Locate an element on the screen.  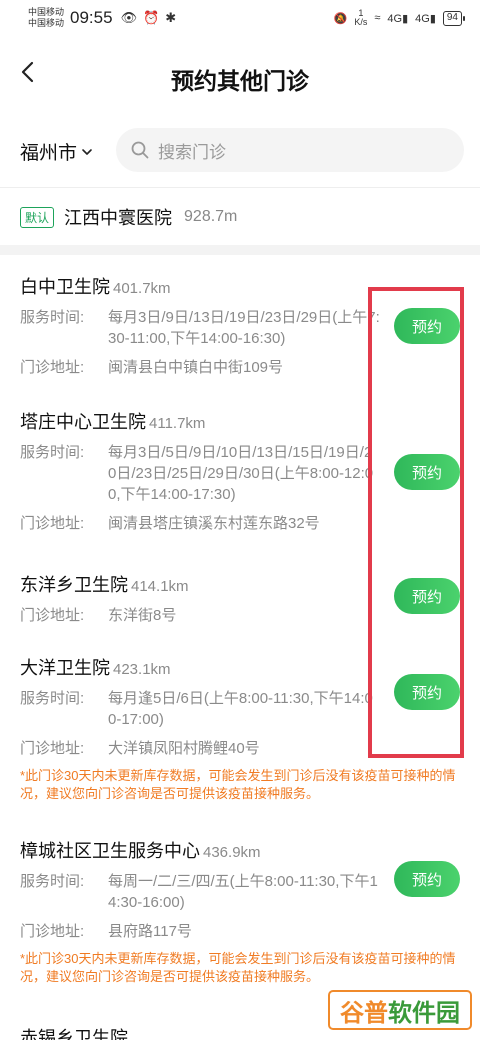
clinic-name: 塔庄中心卫生院 is located at coordinates (83, 422).